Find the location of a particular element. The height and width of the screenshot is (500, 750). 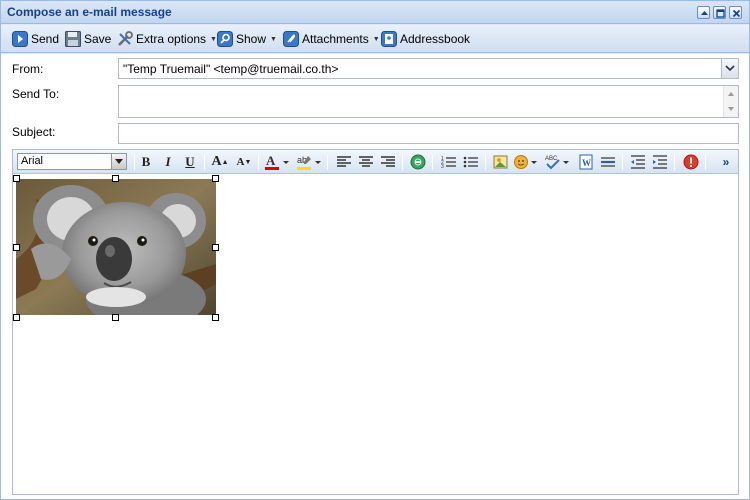

font-family-select: Arial is located at coordinates (72, 161).